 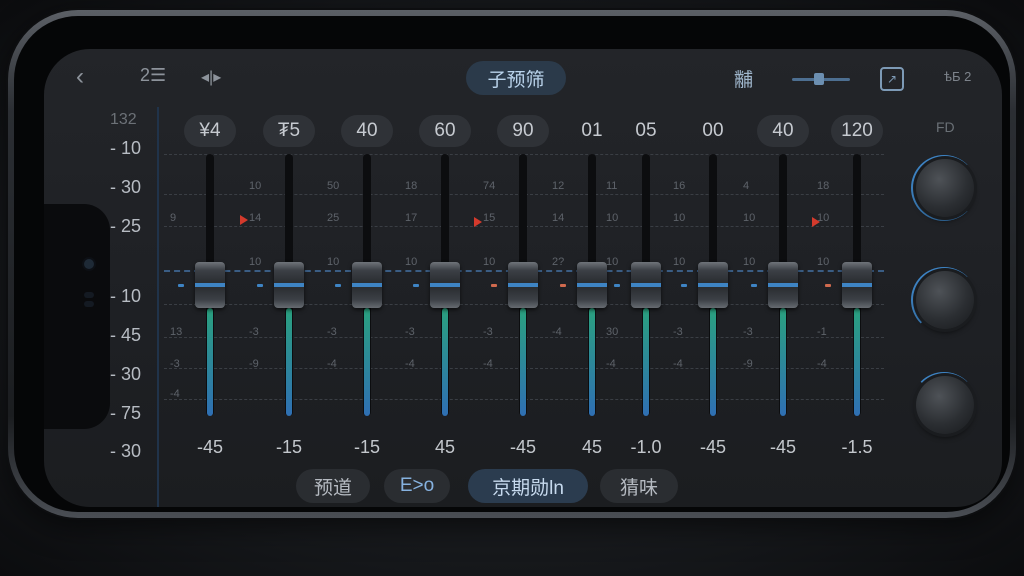 What do you see at coordinates (639, 486) in the screenshot?
I see `tab-4: 猜味` at bounding box center [639, 486].